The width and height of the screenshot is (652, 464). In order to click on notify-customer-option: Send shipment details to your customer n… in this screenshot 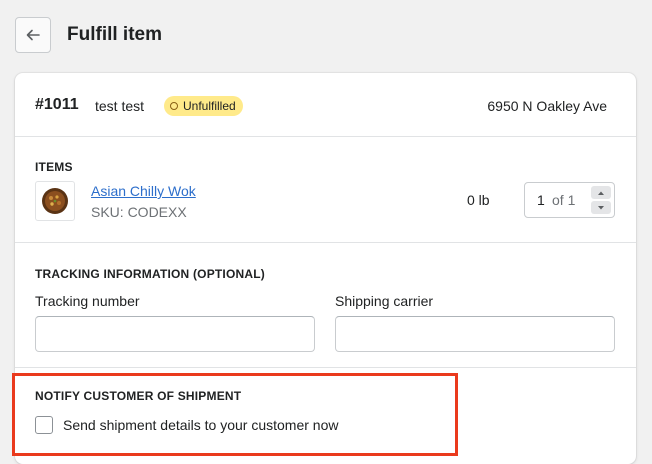, I will do `click(186, 425)`.